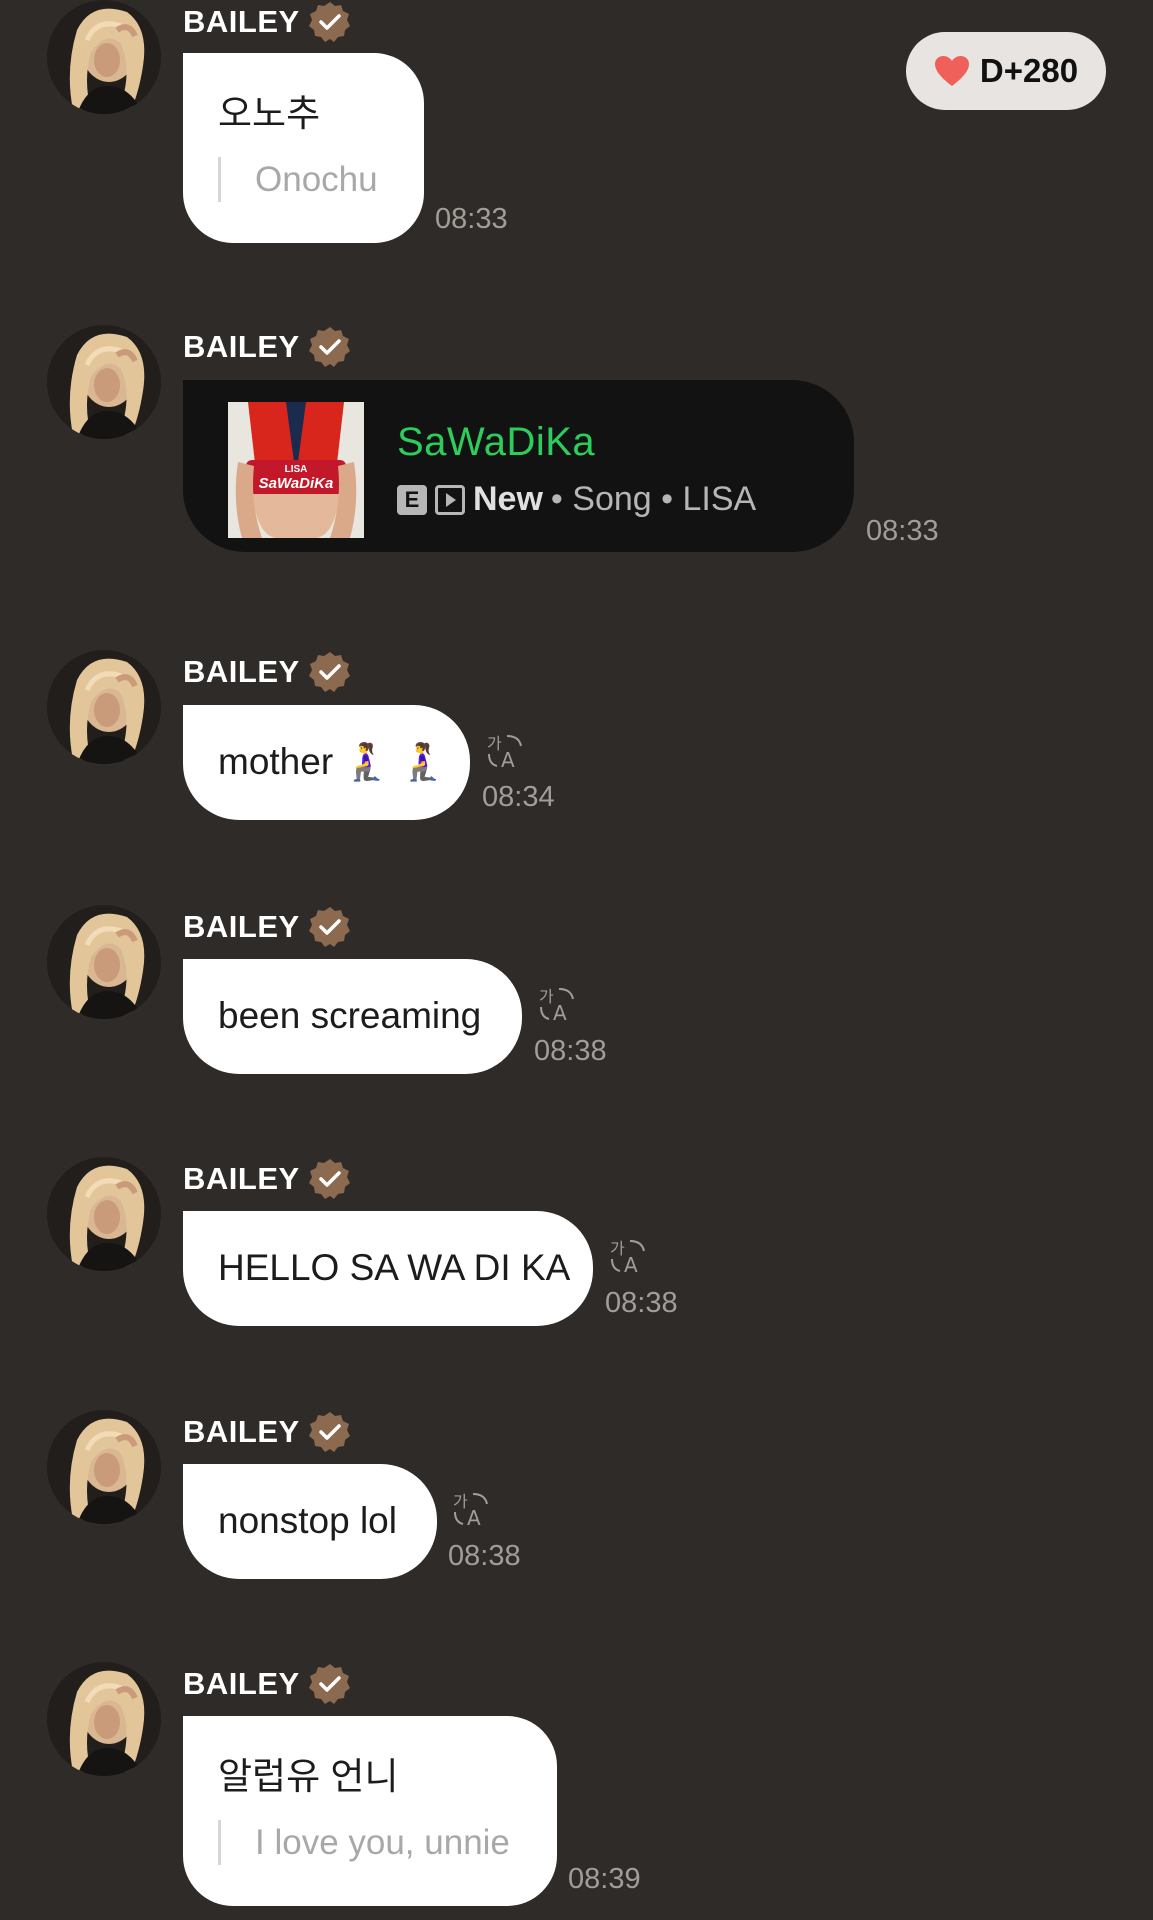 The image size is (1153, 1920). I want to click on message-text: 오노추, so click(269, 113).